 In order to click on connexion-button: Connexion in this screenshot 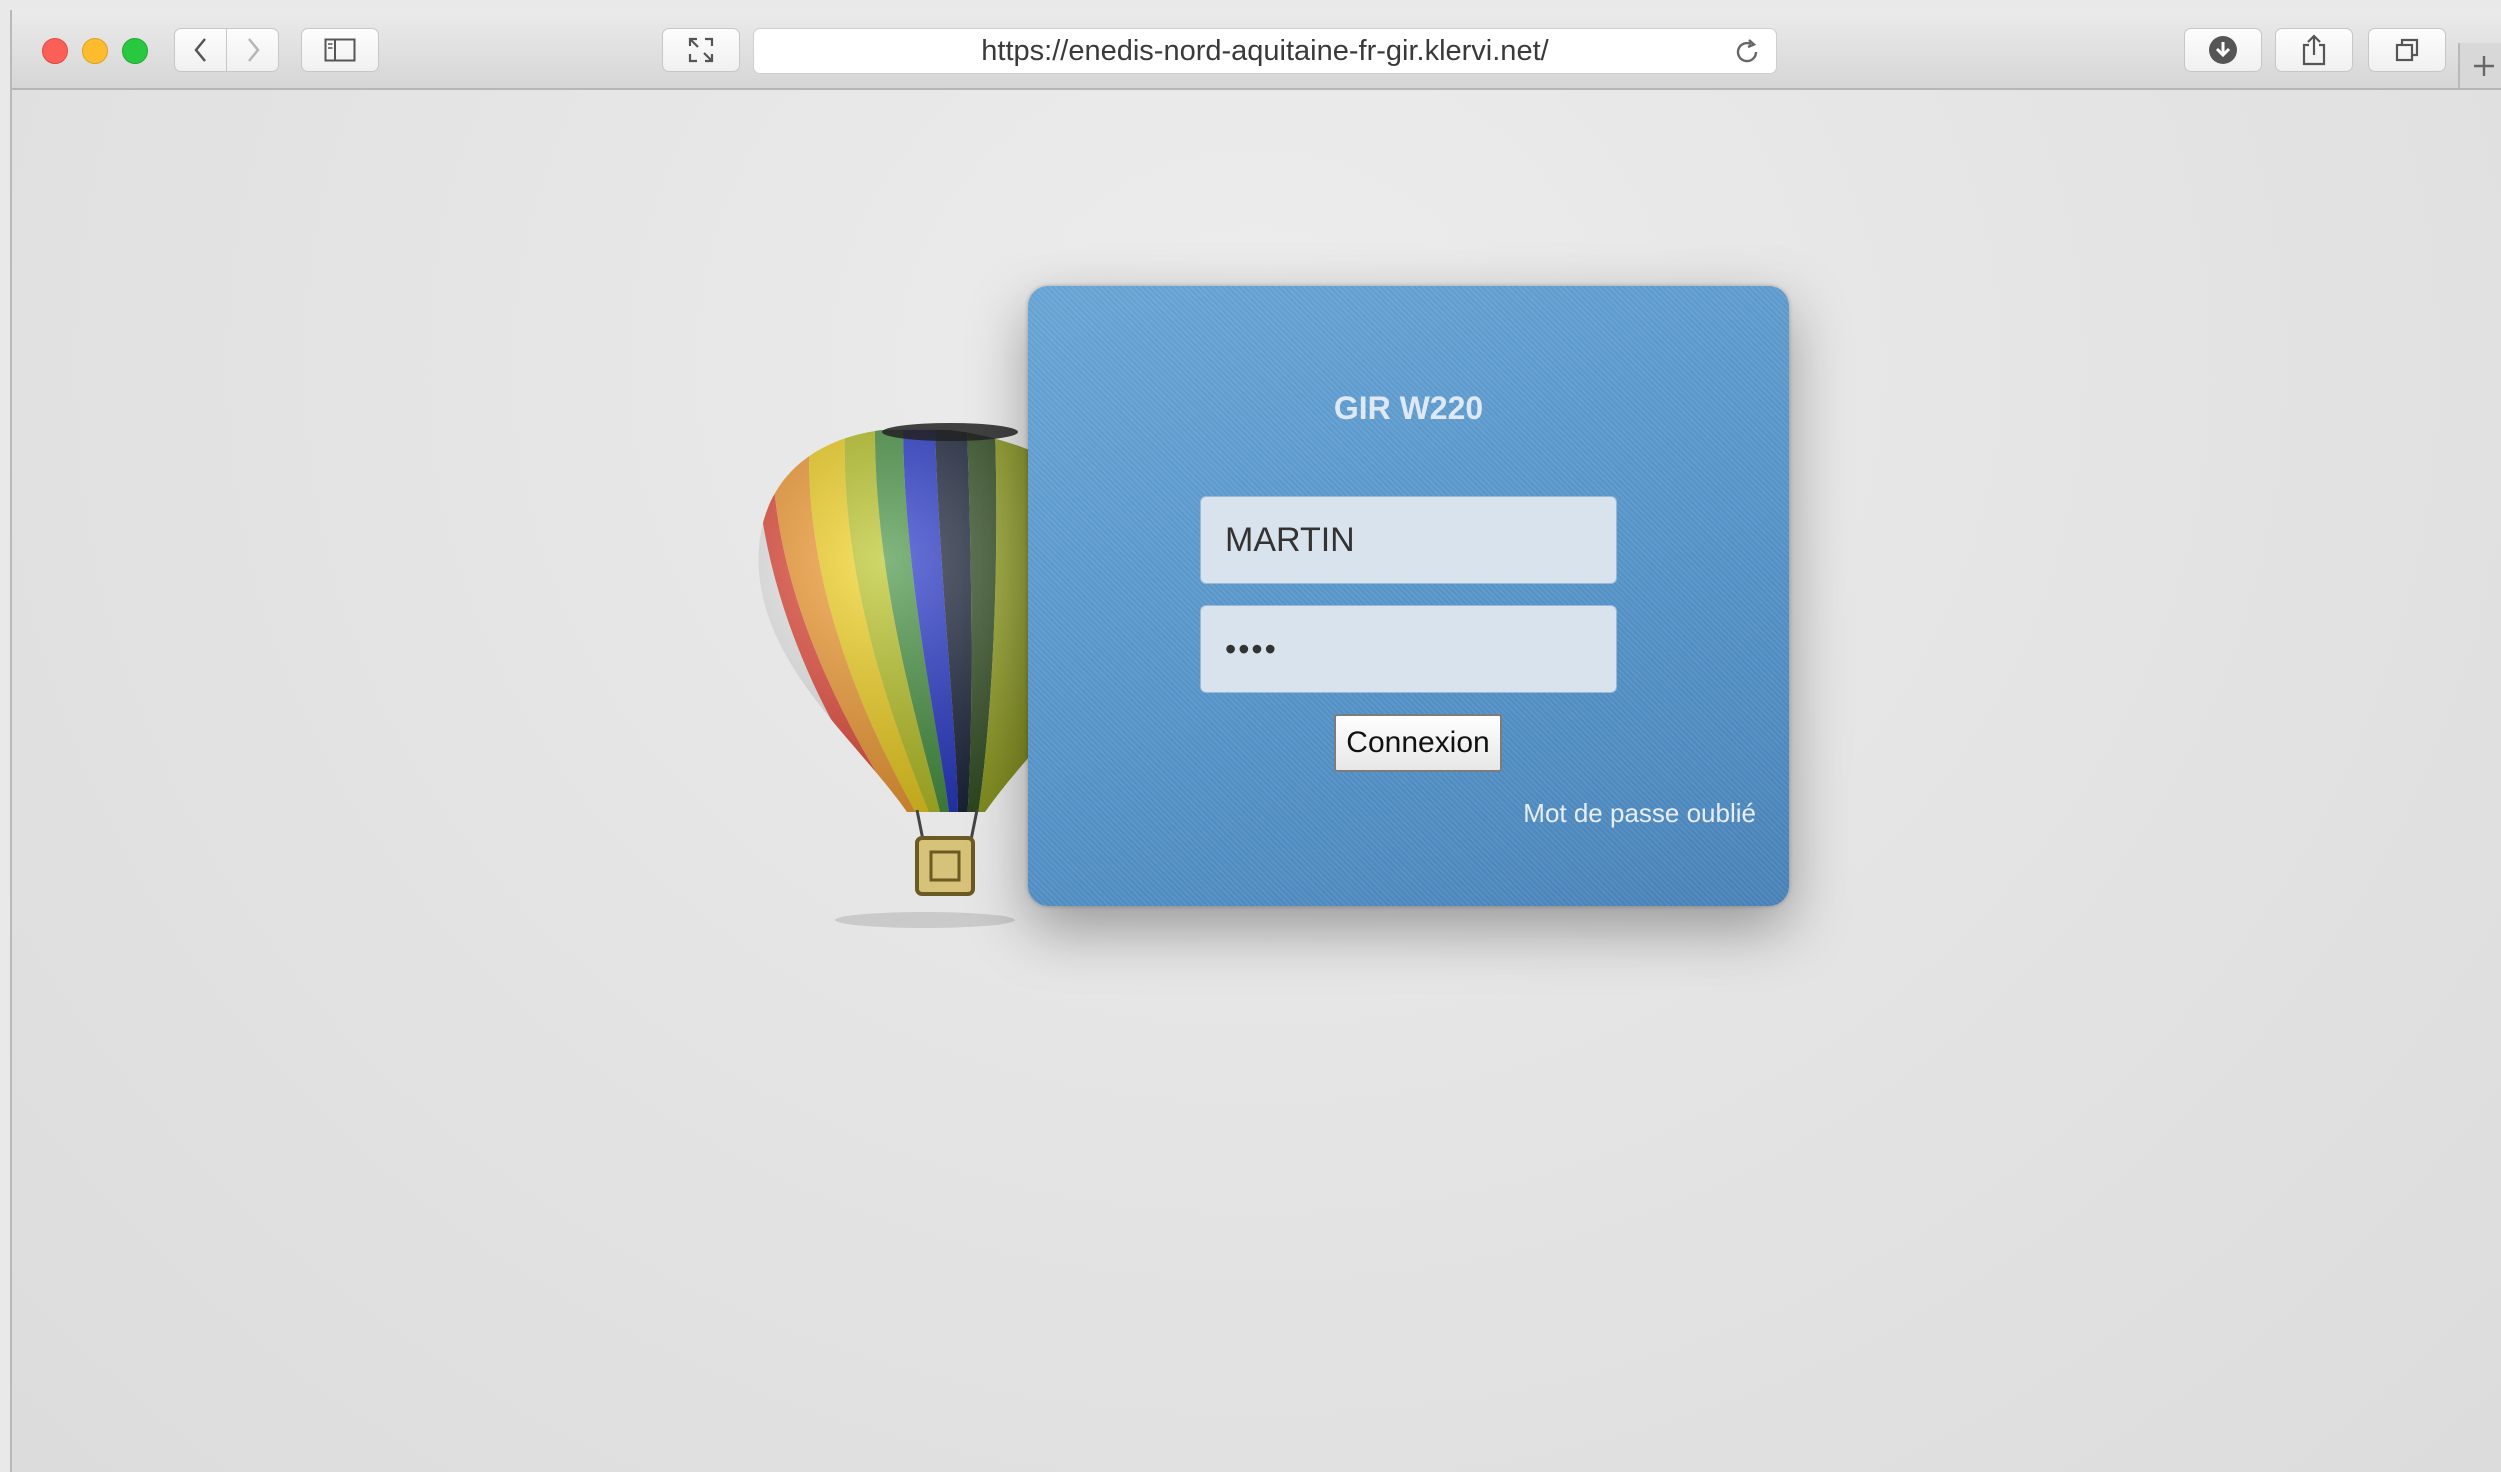, I will do `click(1418, 743)`.